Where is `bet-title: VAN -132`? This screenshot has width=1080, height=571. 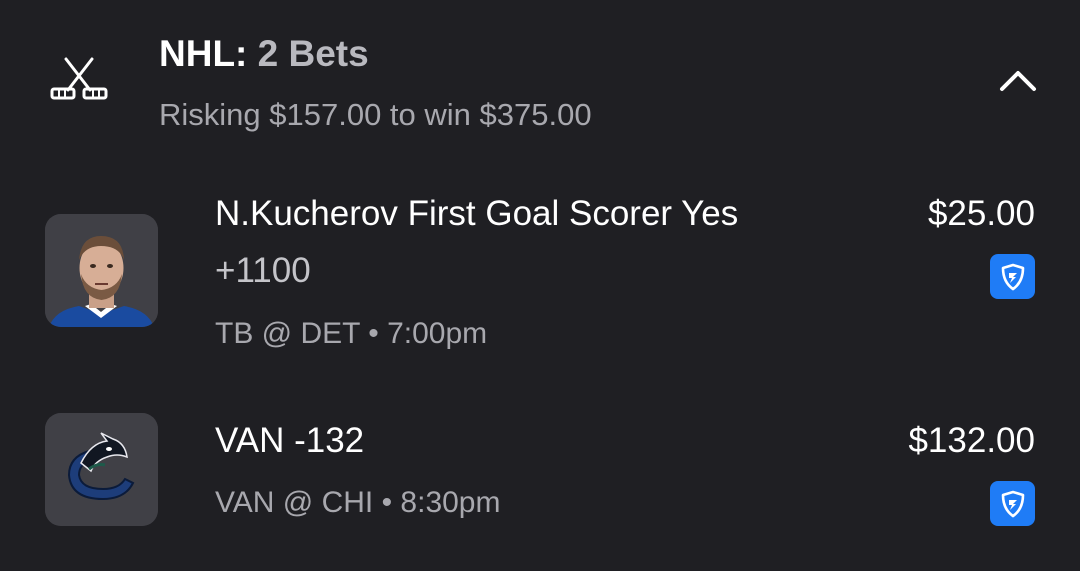 bet-title: VAN -132 is located at coordinates (290, 440).